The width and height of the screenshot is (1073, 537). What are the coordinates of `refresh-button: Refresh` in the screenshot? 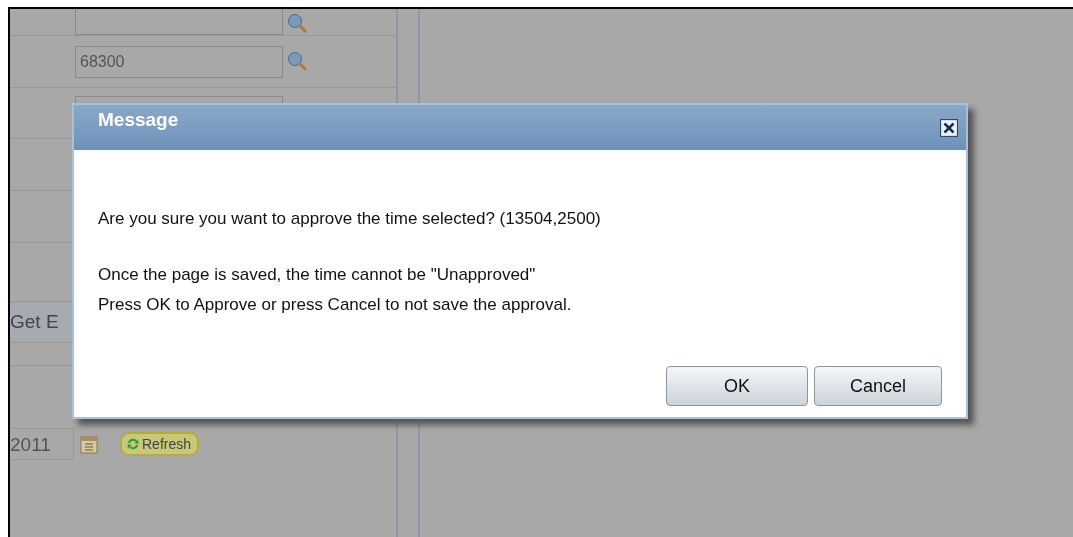 It's located at (160, 444).